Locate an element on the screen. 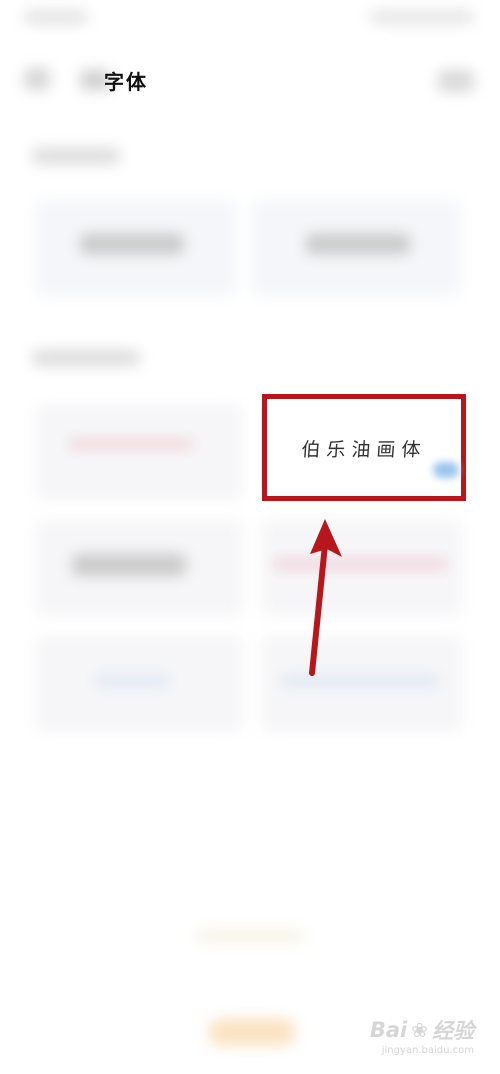  page-title: 字体 is located at coordinates (126, 82).